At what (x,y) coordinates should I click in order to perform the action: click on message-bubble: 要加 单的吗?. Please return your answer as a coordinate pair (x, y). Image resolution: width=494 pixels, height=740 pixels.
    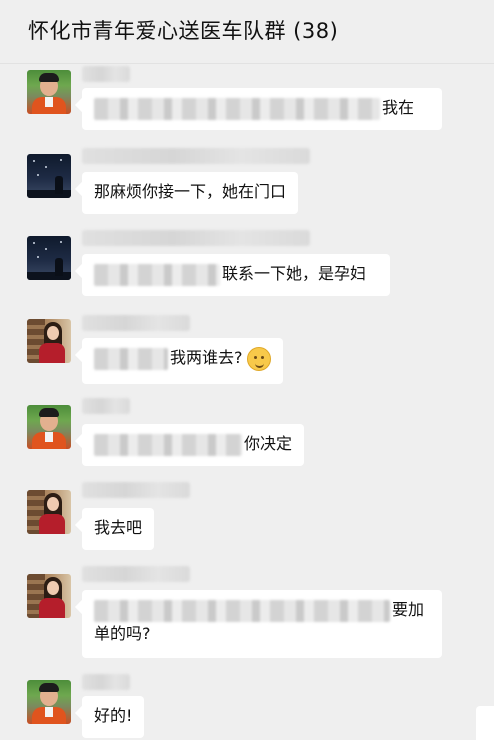
    Looking at the image, I should click on (262, 624).